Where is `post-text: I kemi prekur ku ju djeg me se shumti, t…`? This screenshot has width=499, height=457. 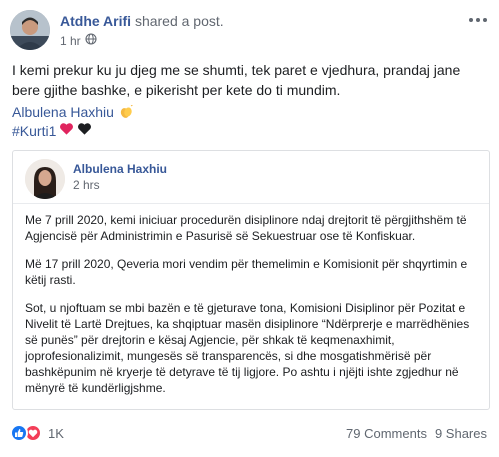 post-text: I kemi prekur ku ju djeg me se shumti, t… is located at coordinates (236, 80).